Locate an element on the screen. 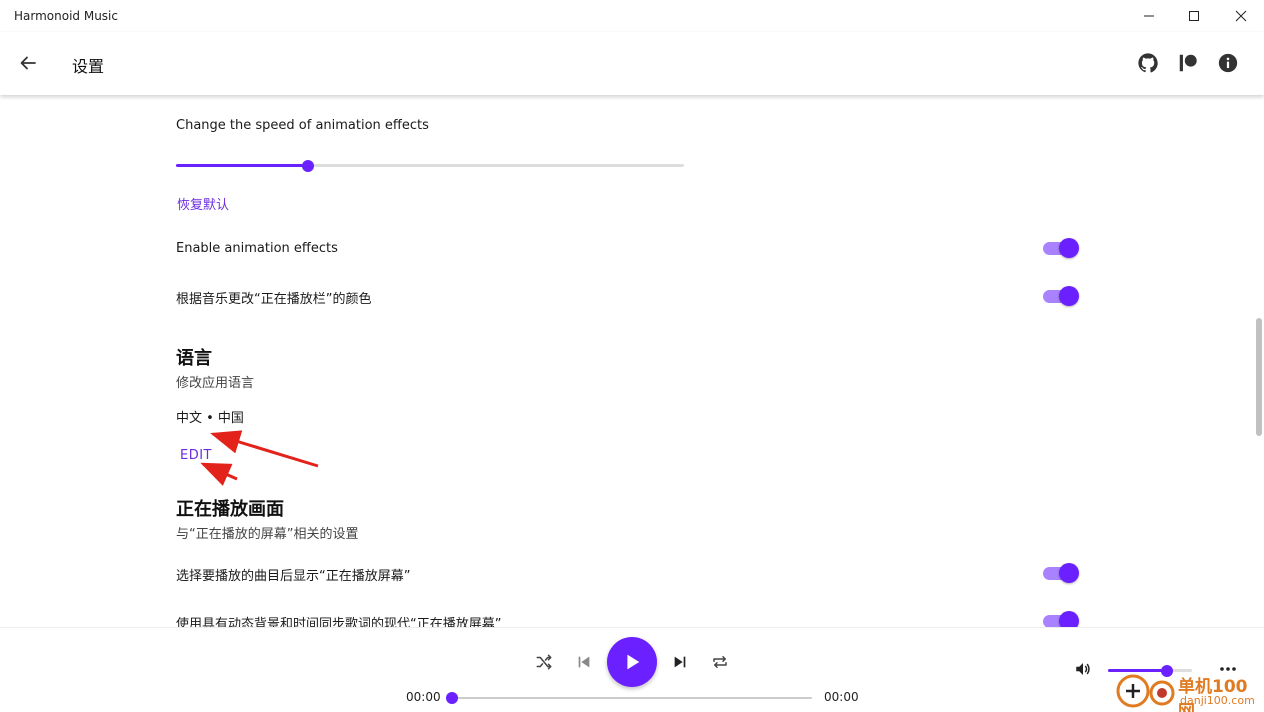 Image resolution: width=1264 pixels, height=712 pixels. slider-thumb is located at coordinates (308, 166).